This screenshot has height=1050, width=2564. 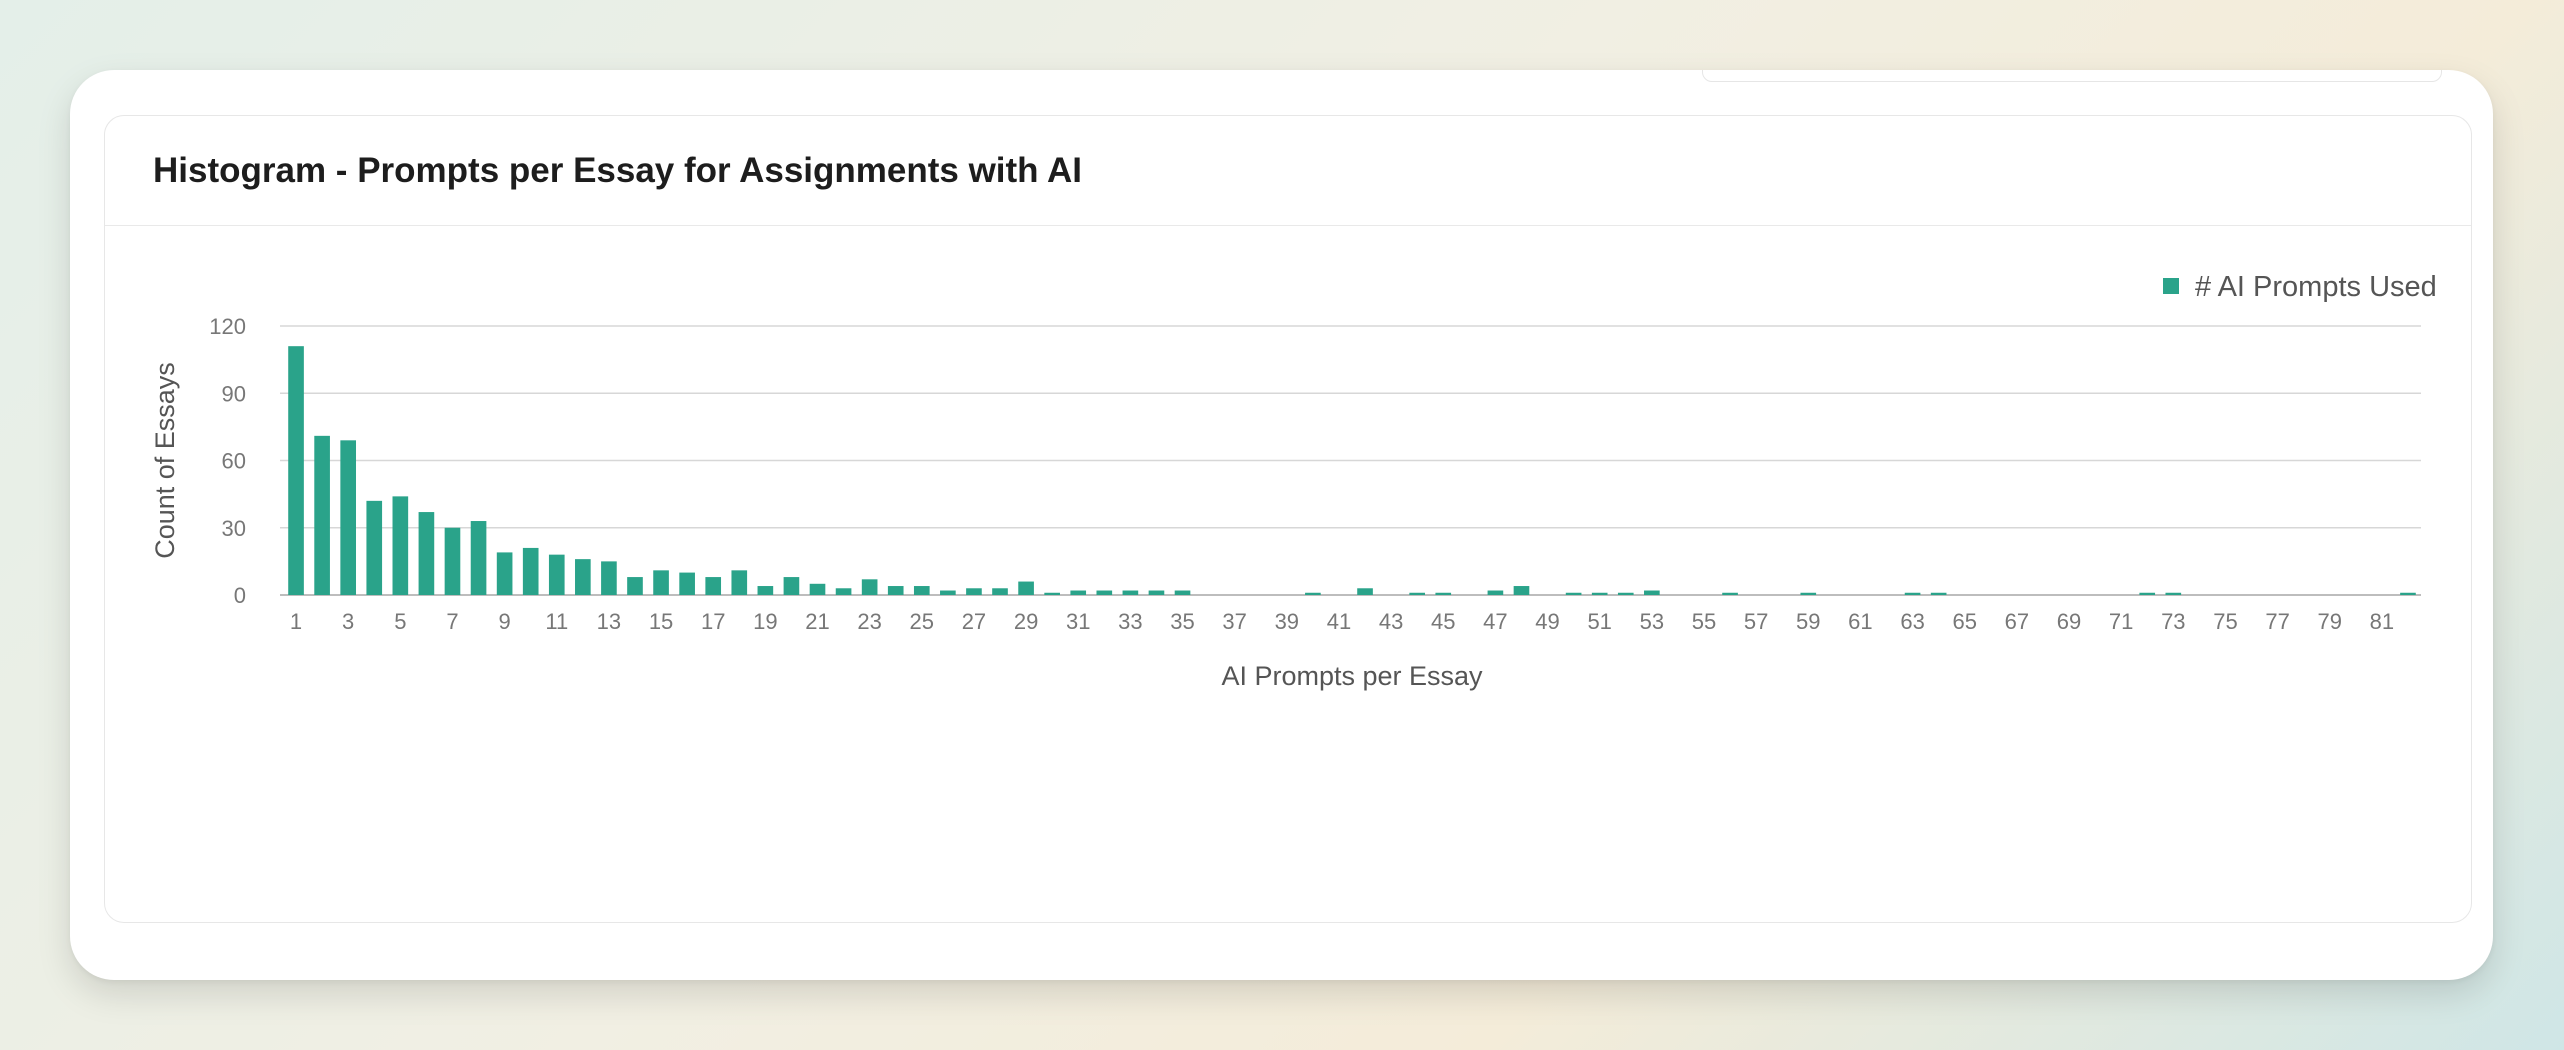 I want to click on y-tick-label: 0, so click(x=240, y=595).